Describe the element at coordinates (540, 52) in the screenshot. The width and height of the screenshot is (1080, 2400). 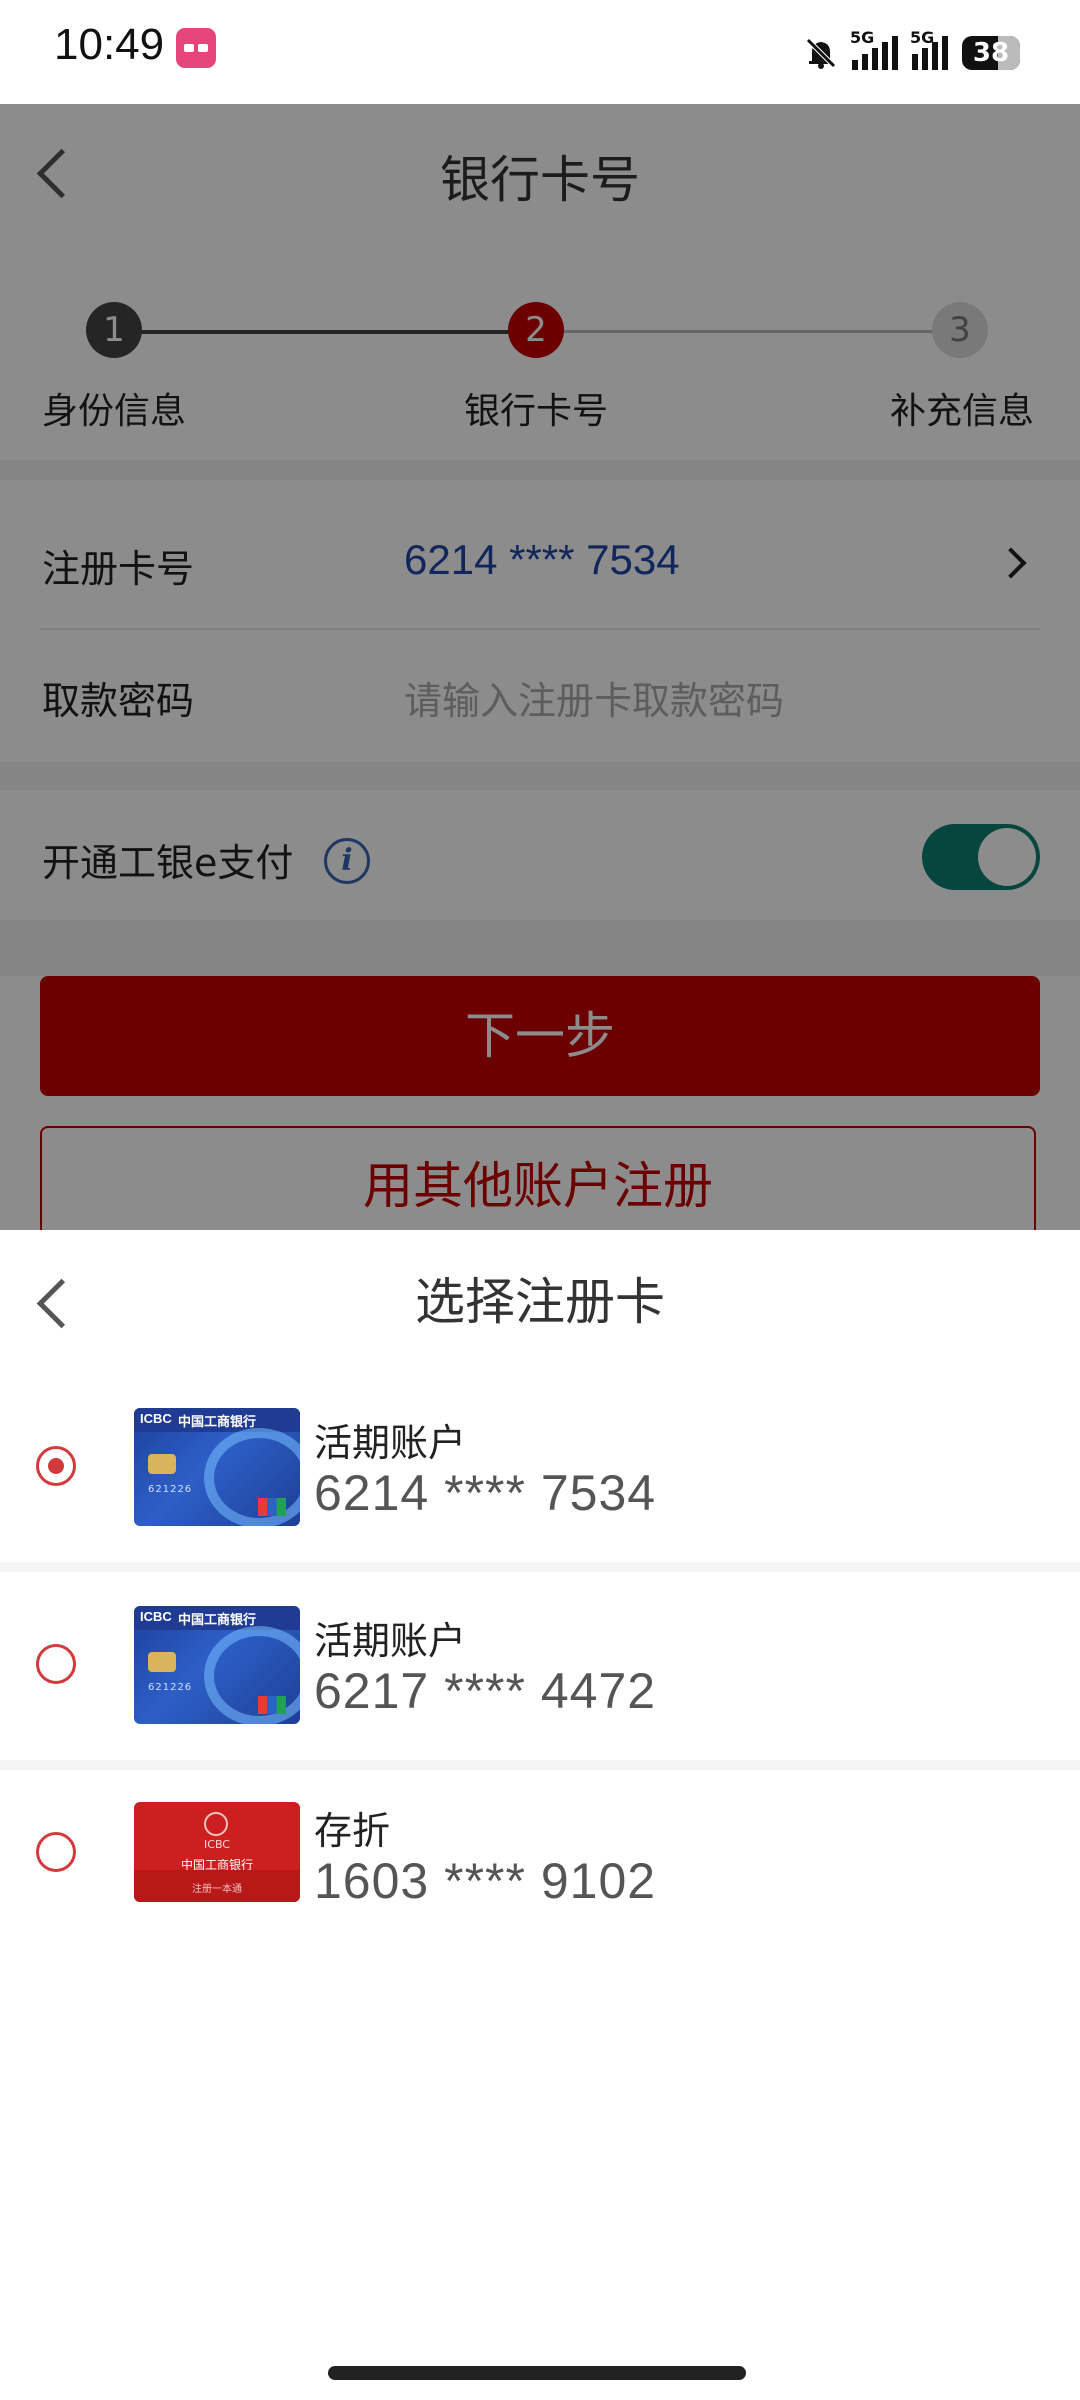
I see `status-bar: 10:49 5G 5G 38` at that location.